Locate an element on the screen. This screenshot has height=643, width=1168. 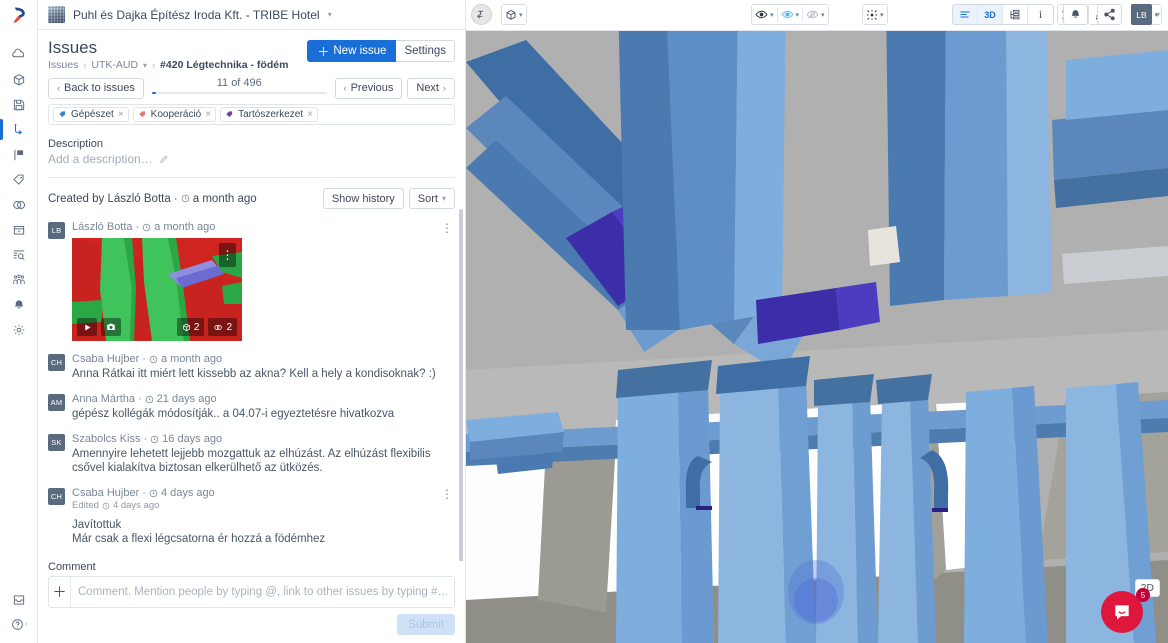
settings-button: Settings is located at coordinates (425, 51).